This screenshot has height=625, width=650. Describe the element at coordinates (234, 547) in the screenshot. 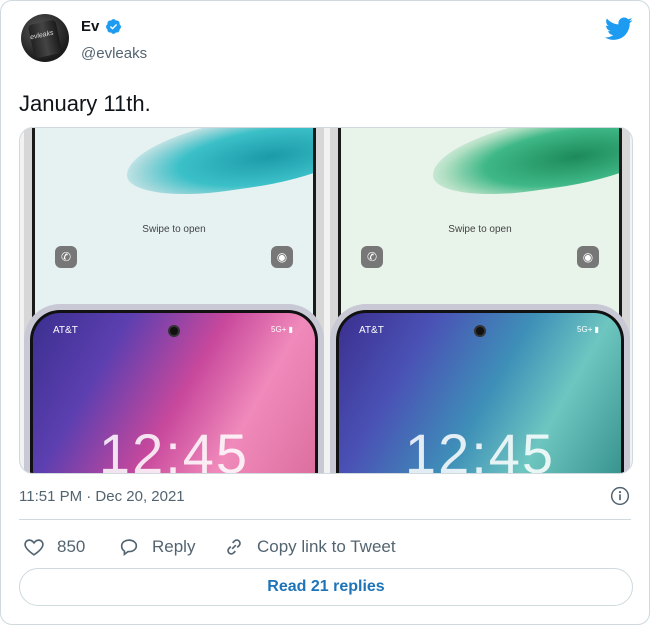

I see `link-icon` at that location.